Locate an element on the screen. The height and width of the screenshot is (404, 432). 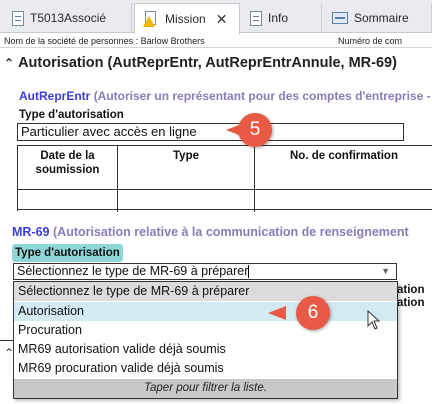
mouse-pointer-icon is located at coordinates (374, 320).